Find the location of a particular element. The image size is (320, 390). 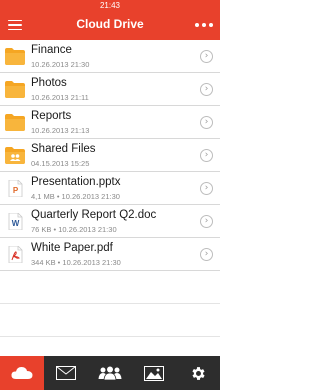

tab-cloud-drive is located at coordinates (22, 373).